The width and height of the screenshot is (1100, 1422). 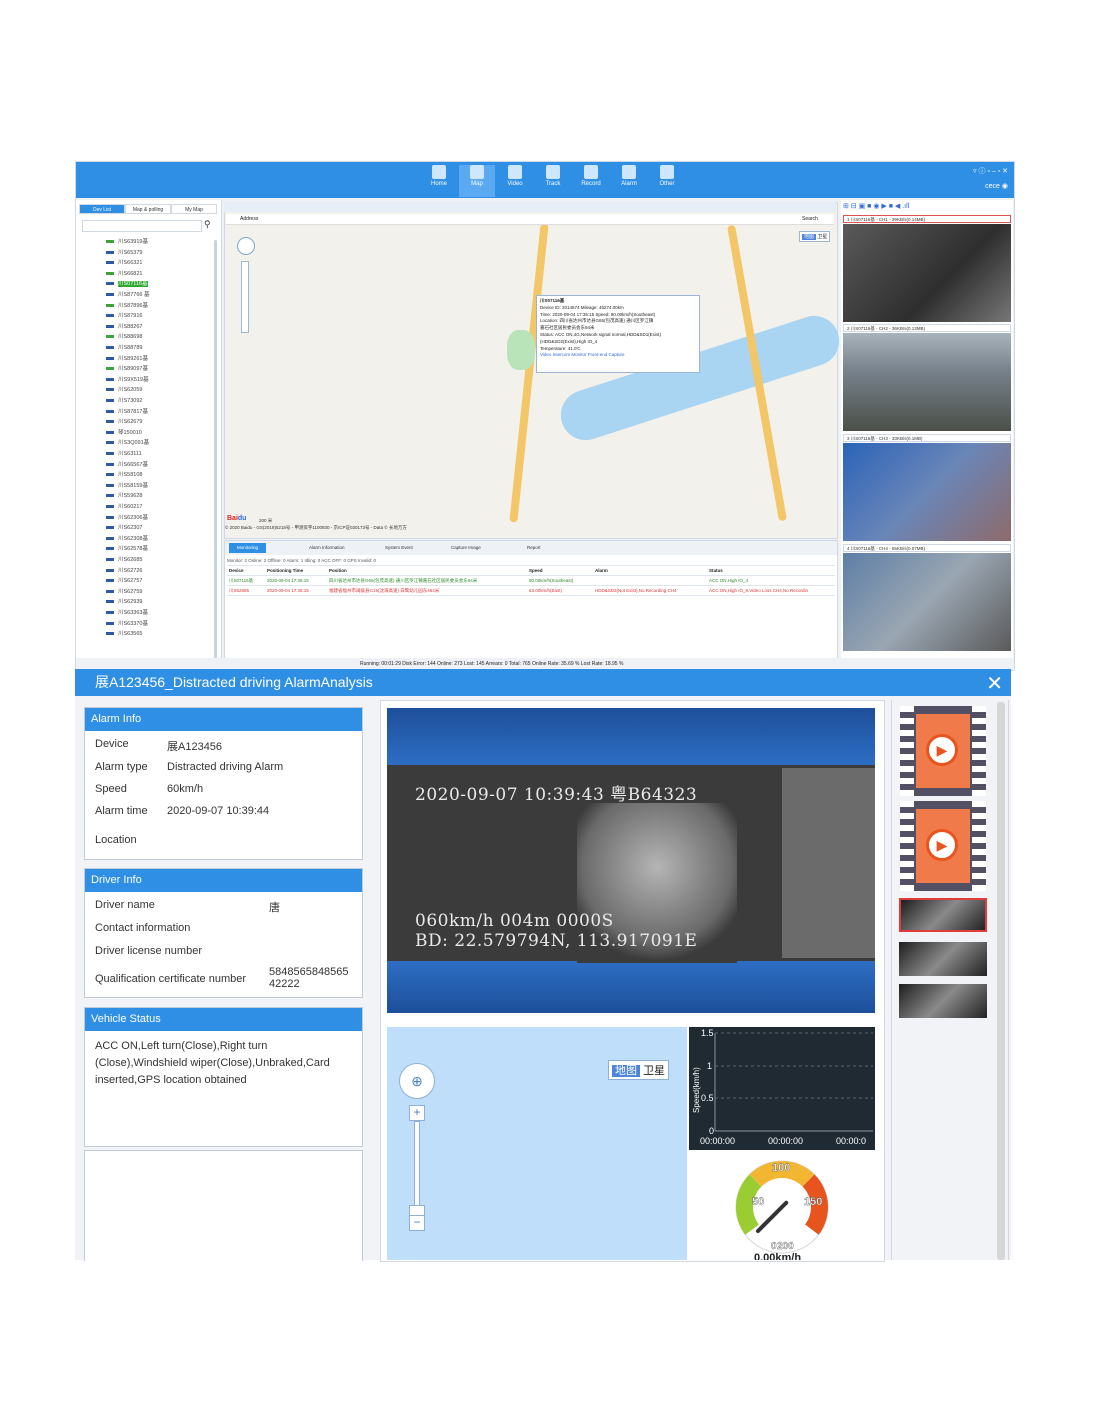 What do you see at coordinates (127, 369) in the screenshot?
I see `list-item: 川S89097基` at bounding box center [127, 369].